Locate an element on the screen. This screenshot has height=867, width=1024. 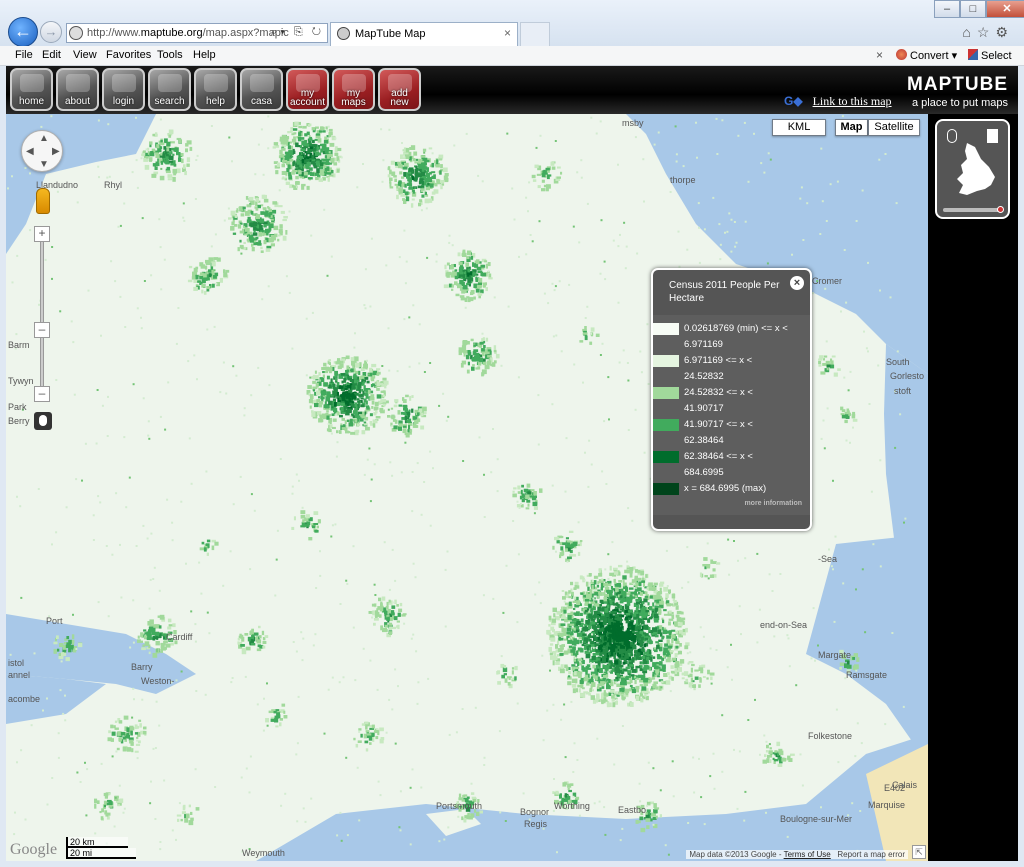
maximize-button: □ is located at coordinates (973, 9).